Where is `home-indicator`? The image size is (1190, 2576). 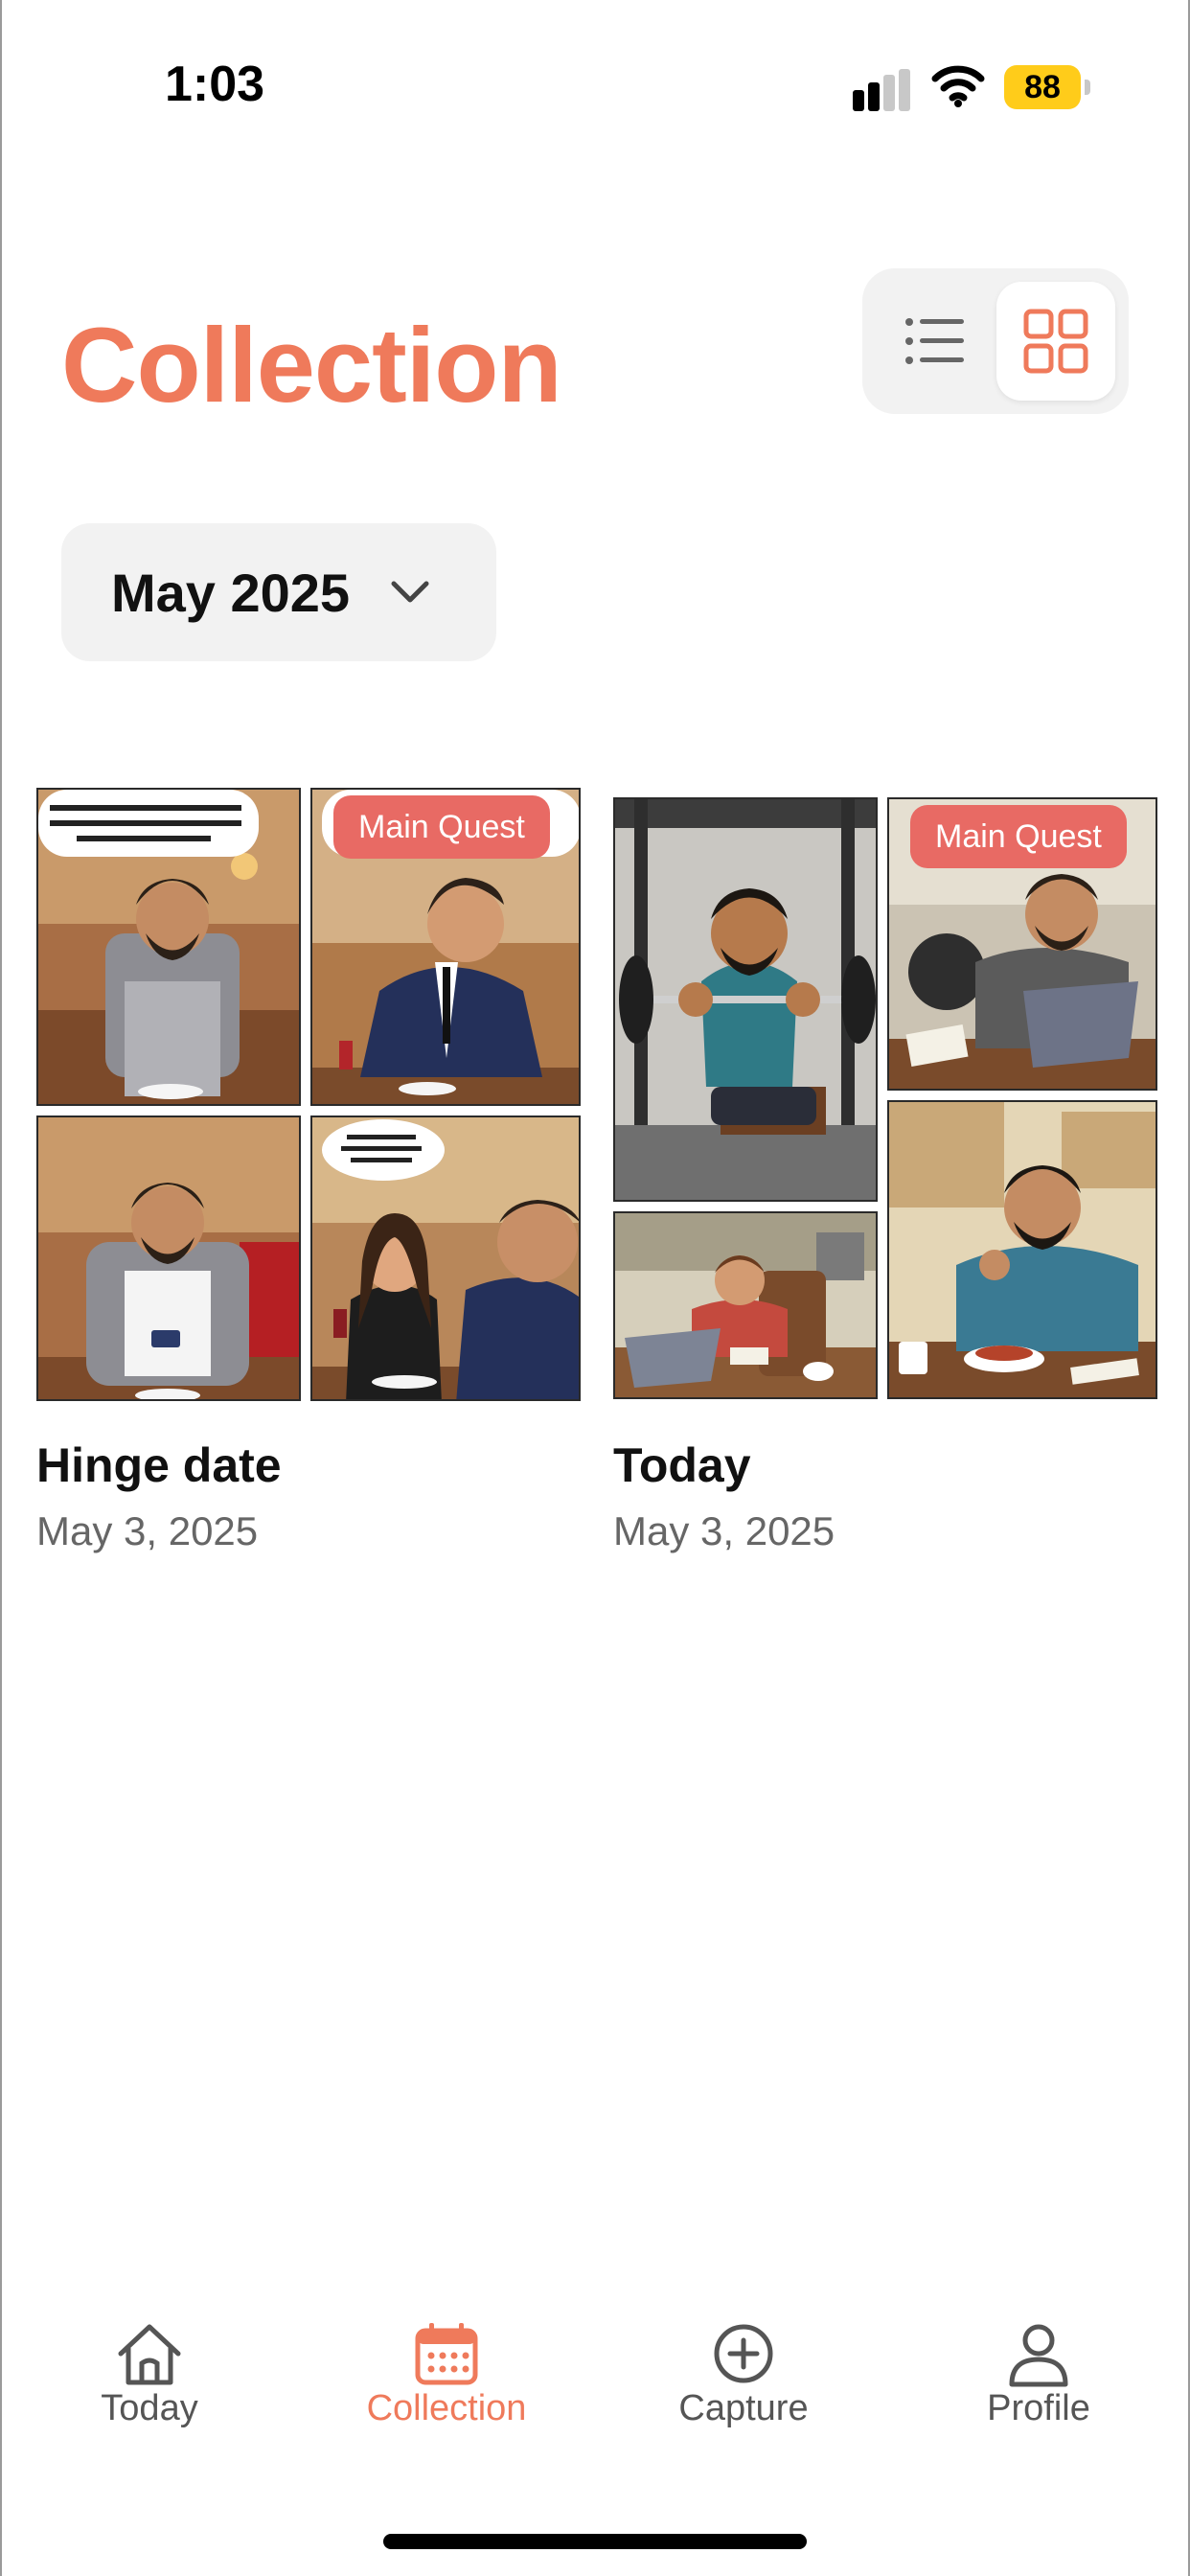
home-indicator is located at coordinates (595, 2541).